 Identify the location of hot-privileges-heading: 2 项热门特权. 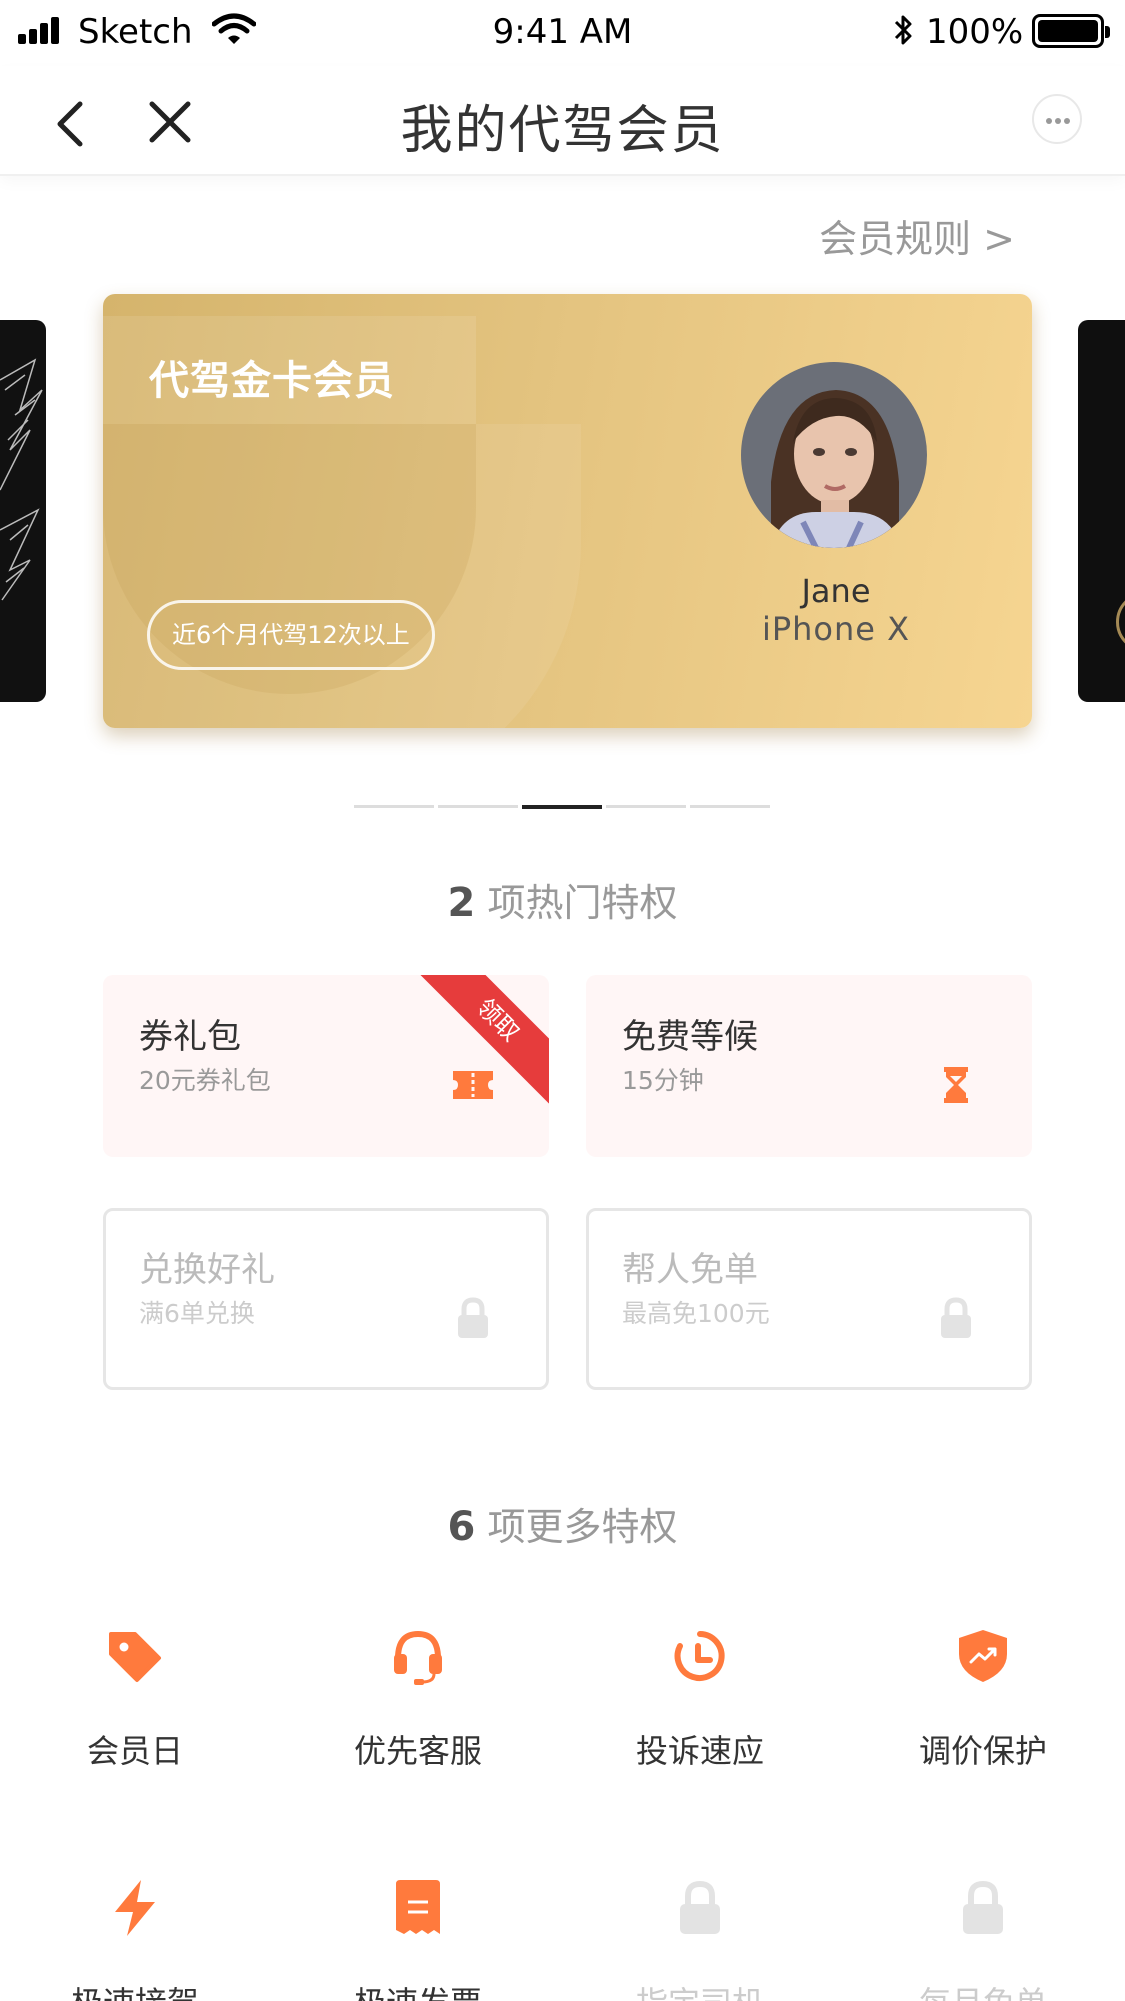
(562, 899).